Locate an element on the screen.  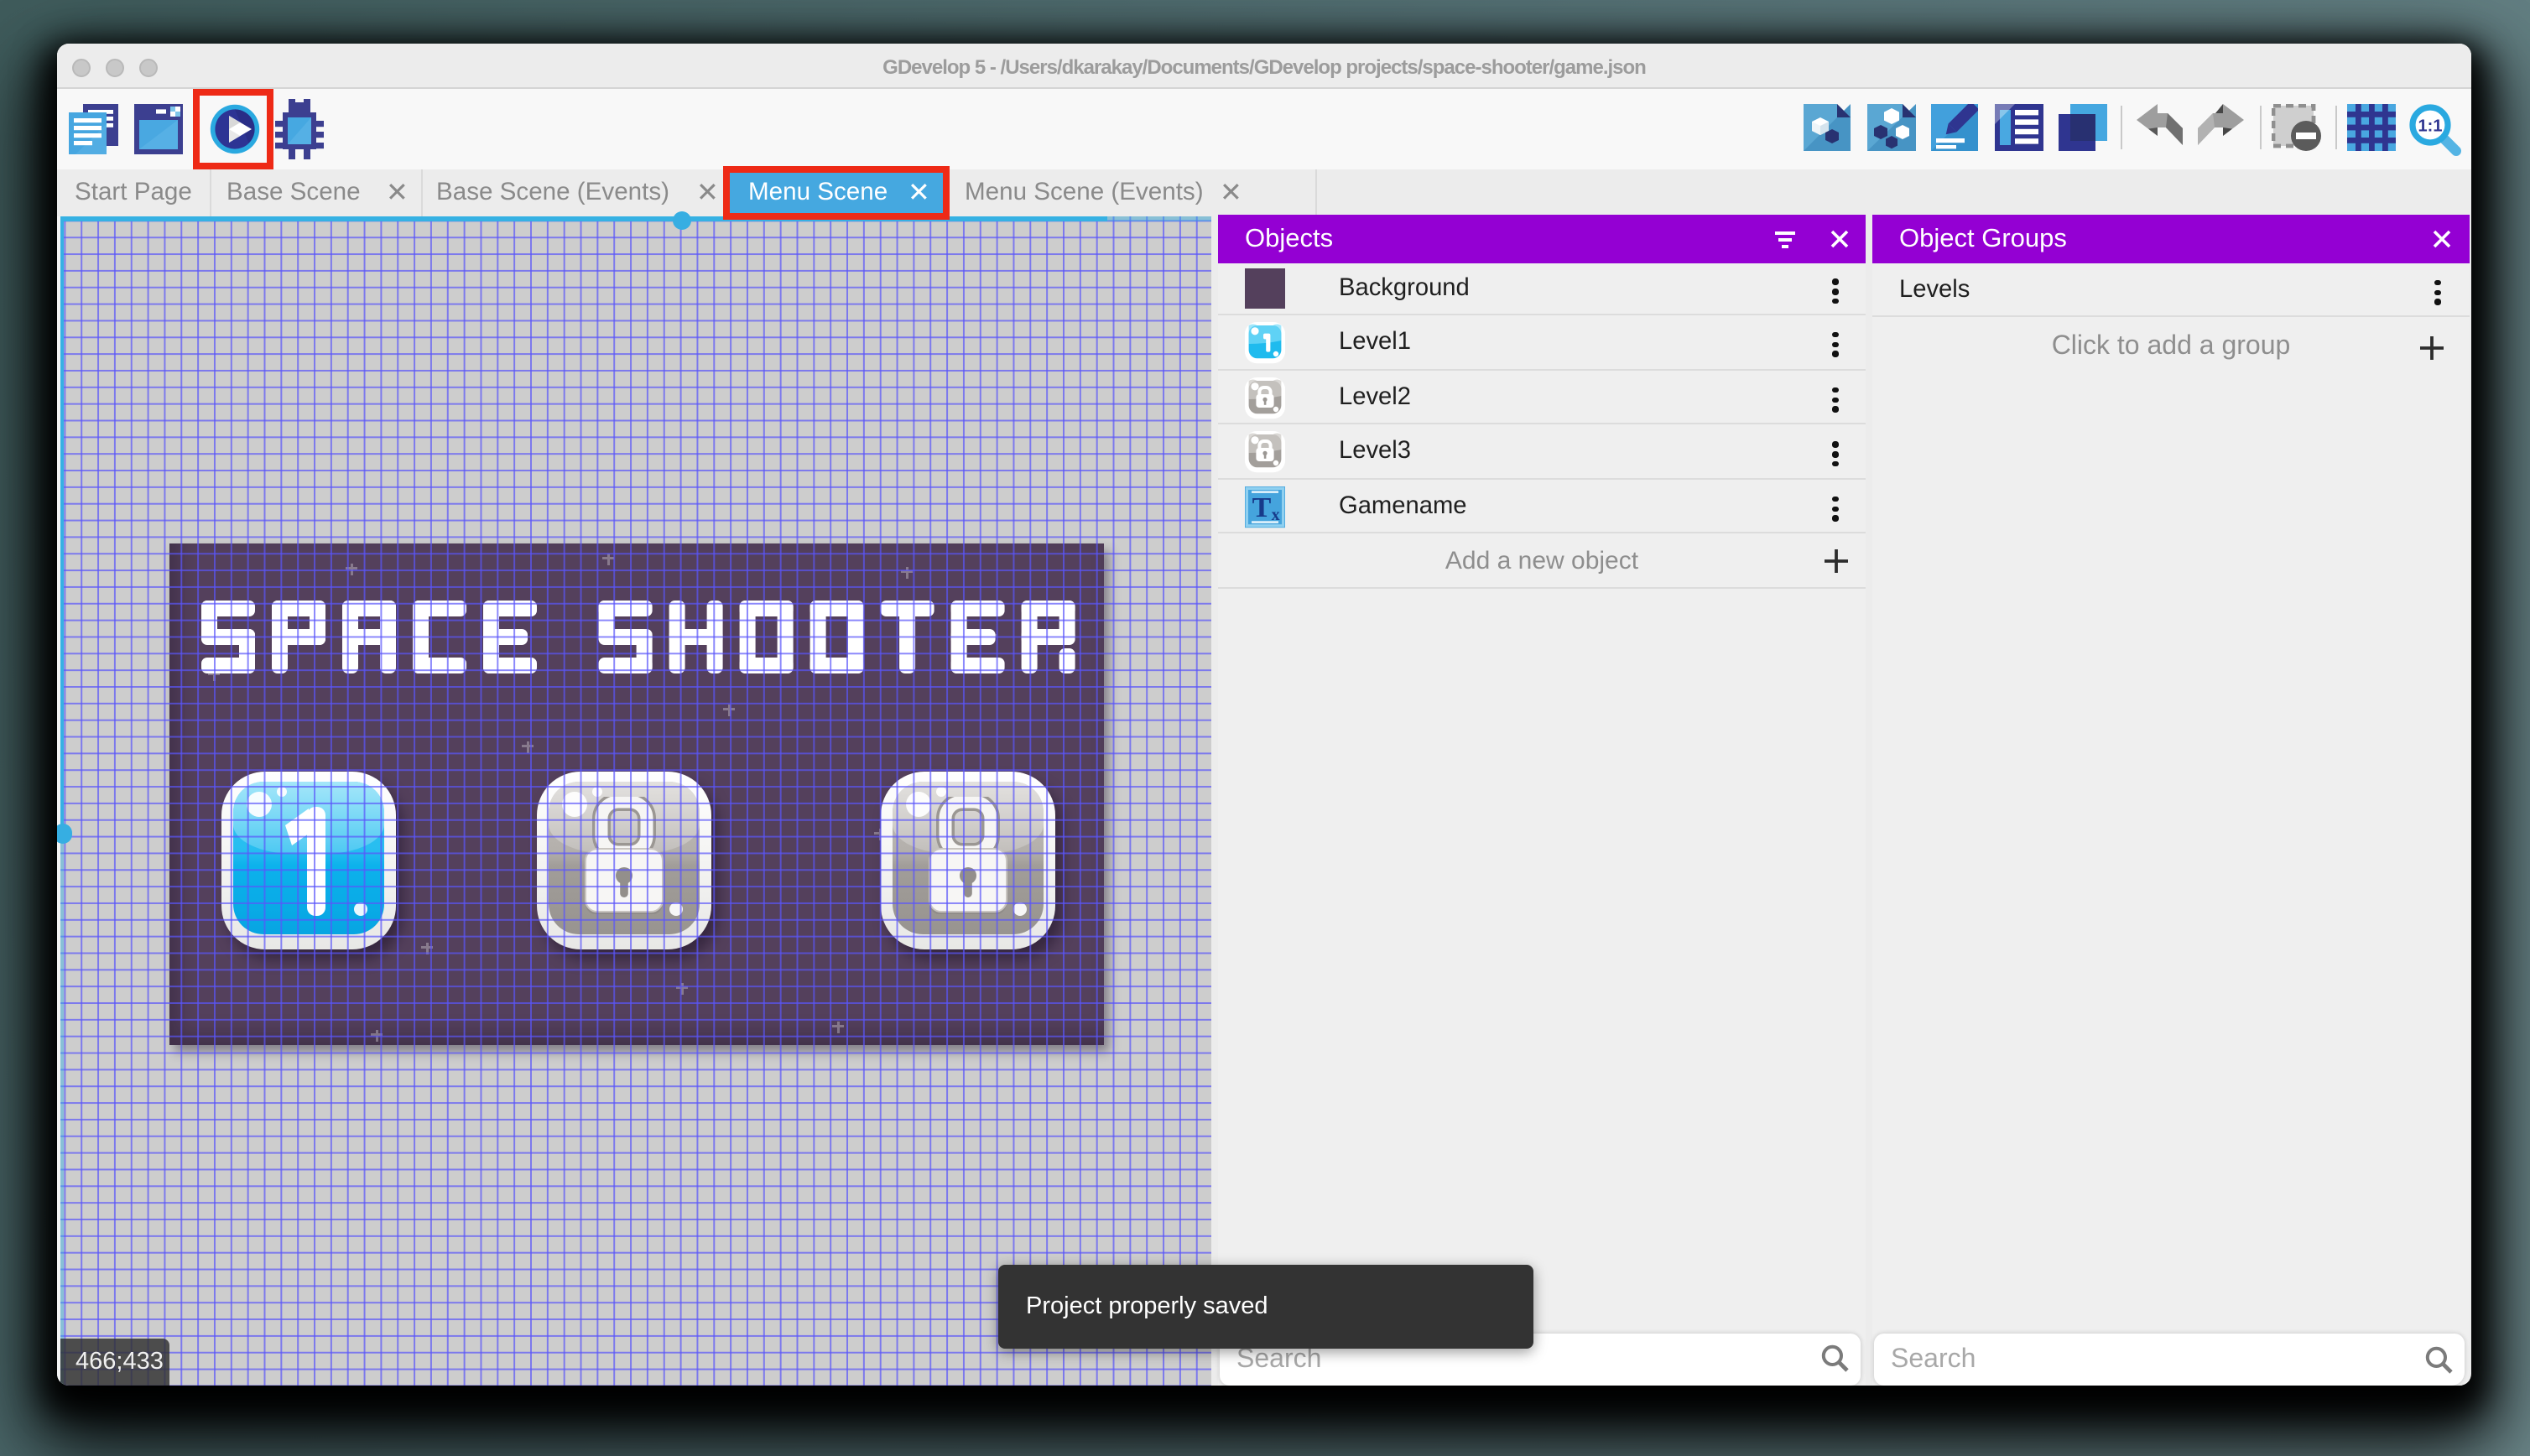
svg-text: T is located at coordinates (1261, 507).